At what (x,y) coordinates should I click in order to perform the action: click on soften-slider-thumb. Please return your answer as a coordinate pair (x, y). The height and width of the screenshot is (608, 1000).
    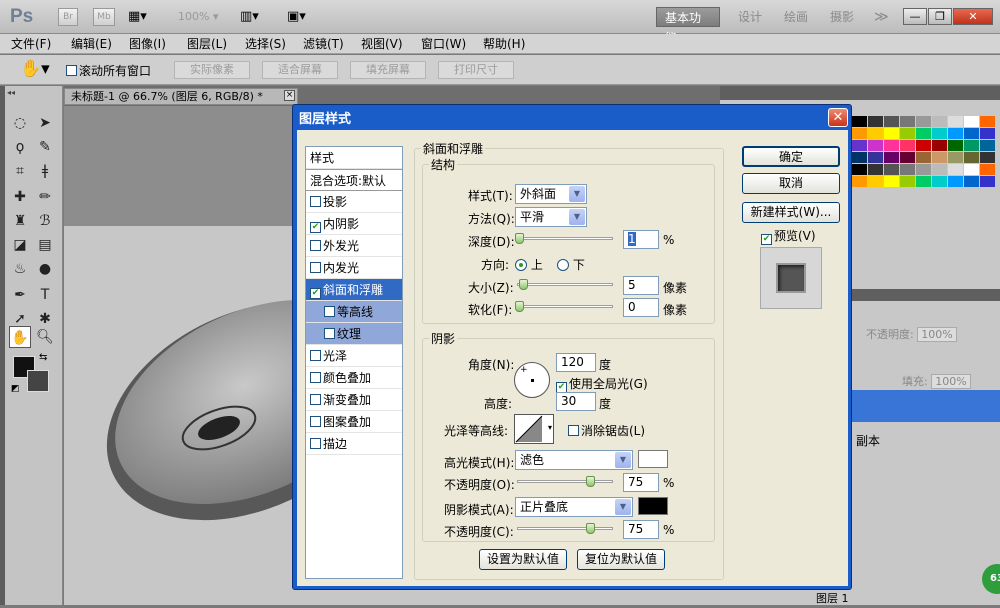
    Looking at the image, I should click on (519, 306).